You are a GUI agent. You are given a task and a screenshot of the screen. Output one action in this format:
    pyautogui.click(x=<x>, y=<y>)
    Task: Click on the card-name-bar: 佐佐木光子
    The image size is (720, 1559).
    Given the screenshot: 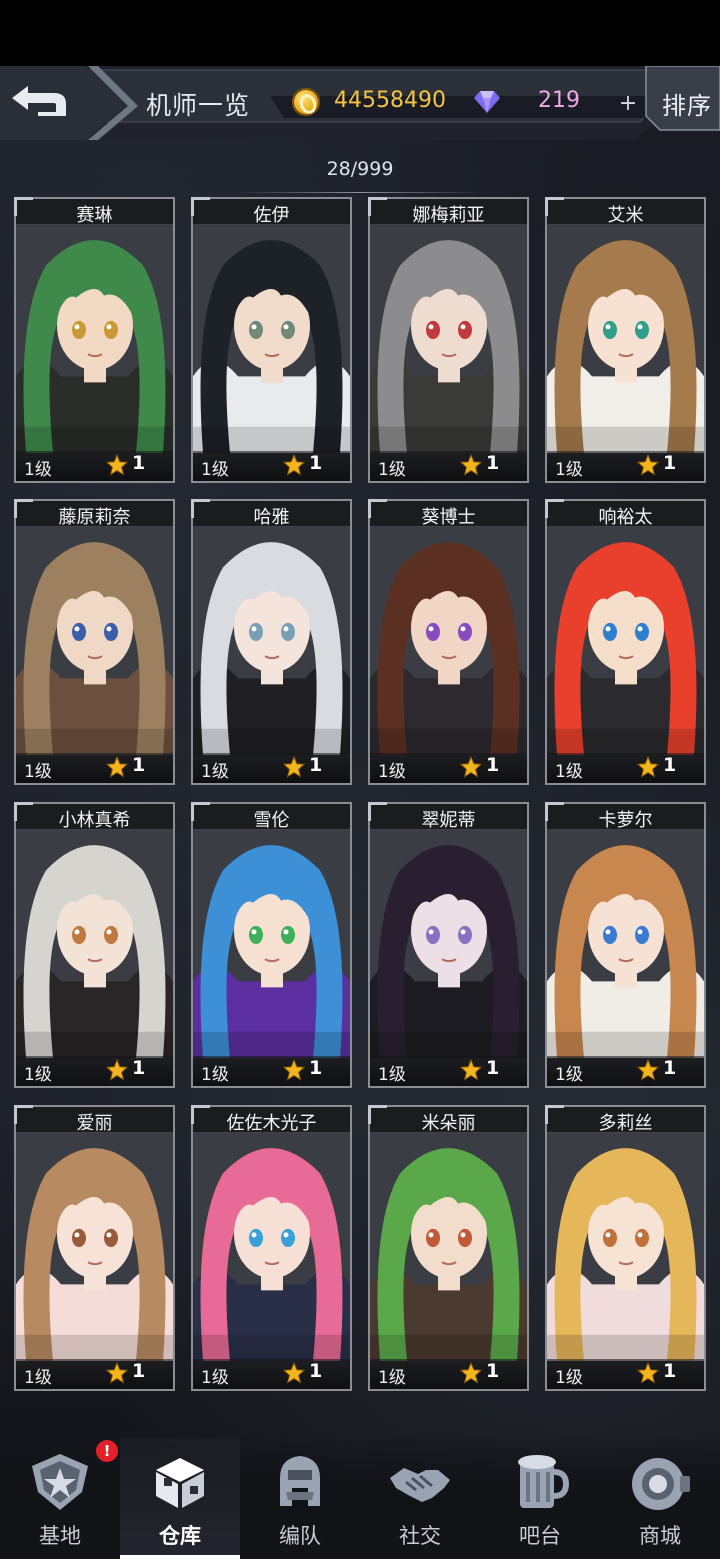 What is the action you would take?
    pyautogui.click(x=270, y=1119)
    